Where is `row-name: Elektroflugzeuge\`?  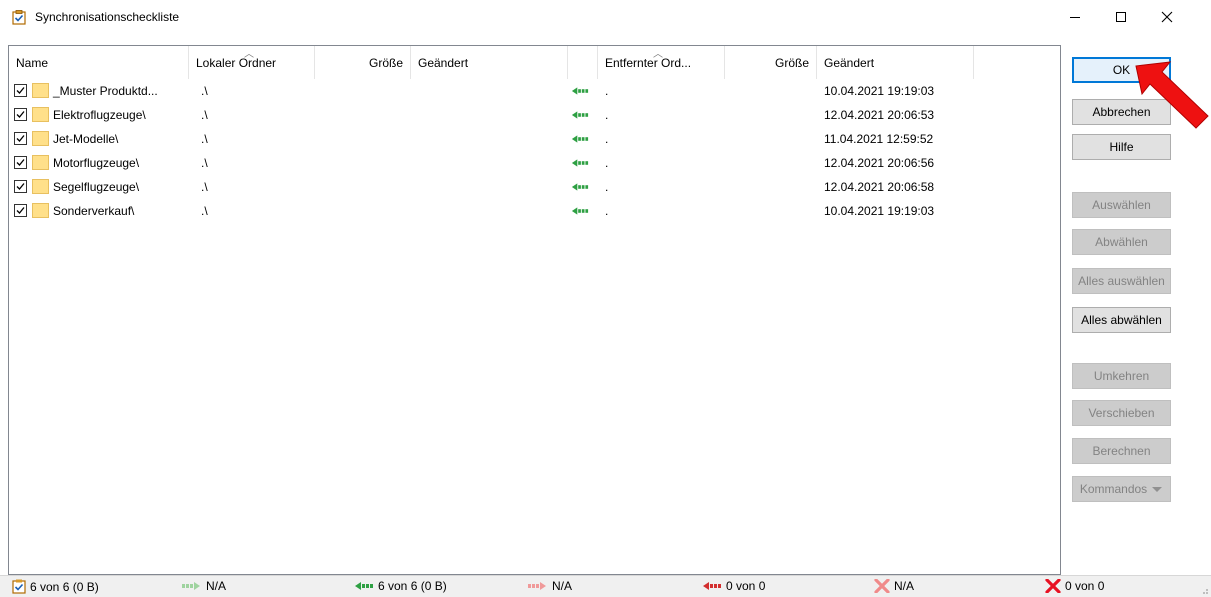
row-name: Elektroflugzeuge\ is located at coordinates (99, 115).